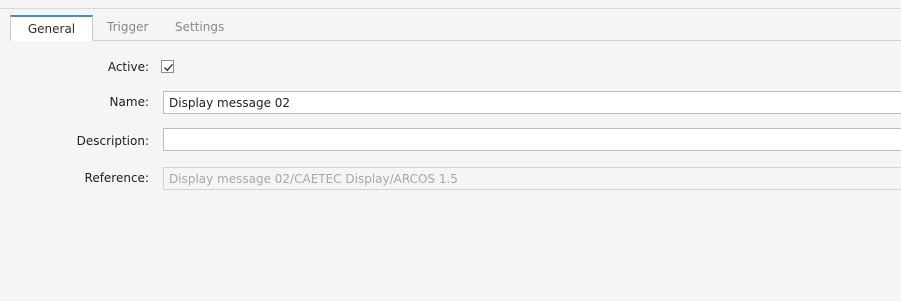 This screenshot has height=301, width=901. Describe the element at coordinates (129, 102) in the screenshot. I see `name-label: Name:` at that location.